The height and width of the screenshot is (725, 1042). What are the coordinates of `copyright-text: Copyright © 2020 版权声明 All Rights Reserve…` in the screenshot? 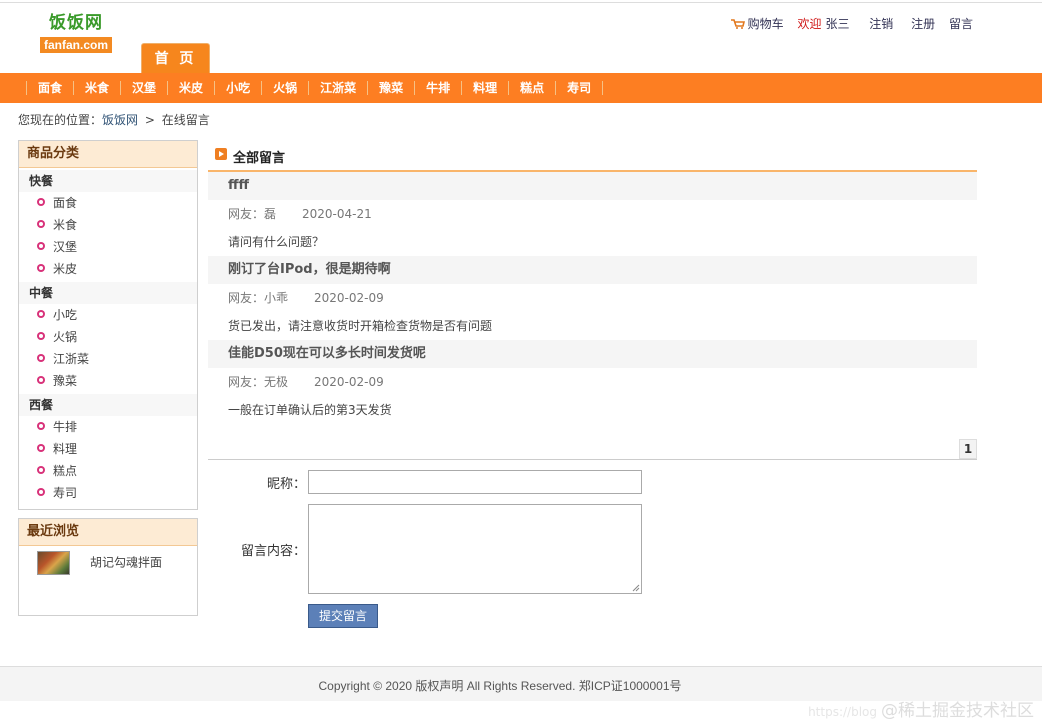 It's located at (500, 686).